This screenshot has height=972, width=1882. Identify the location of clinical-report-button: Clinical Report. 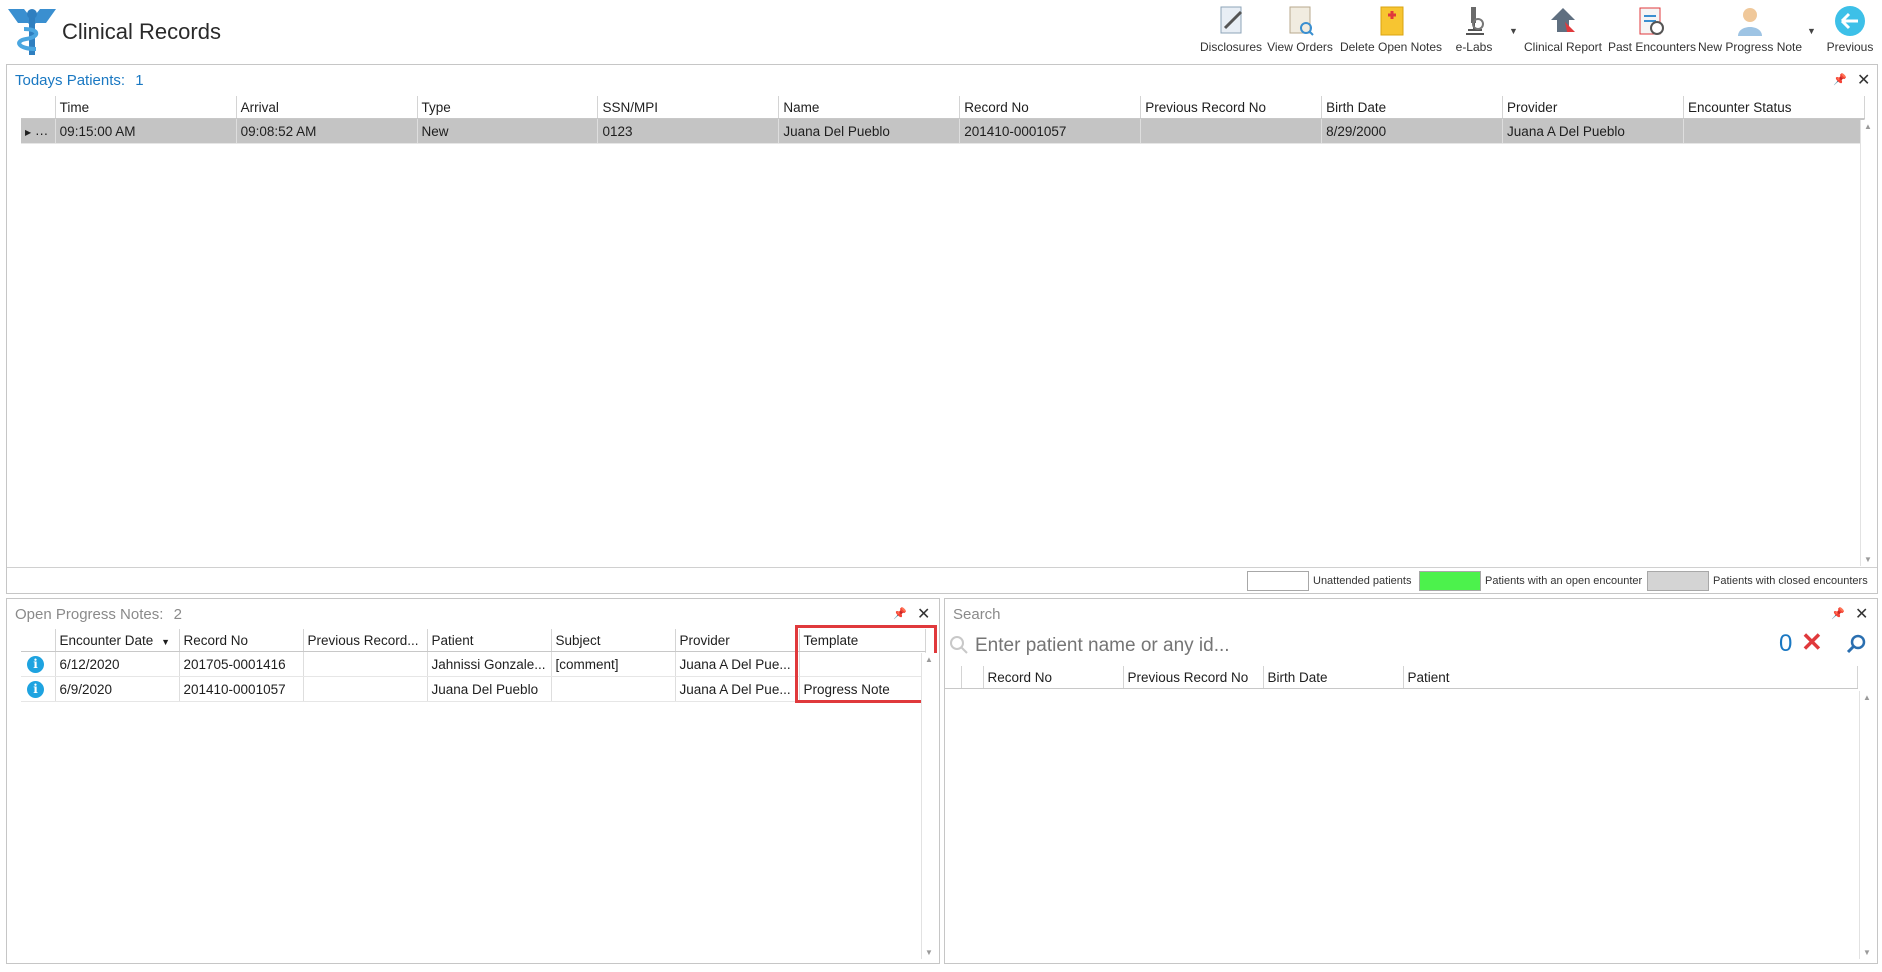
(1563, 32).